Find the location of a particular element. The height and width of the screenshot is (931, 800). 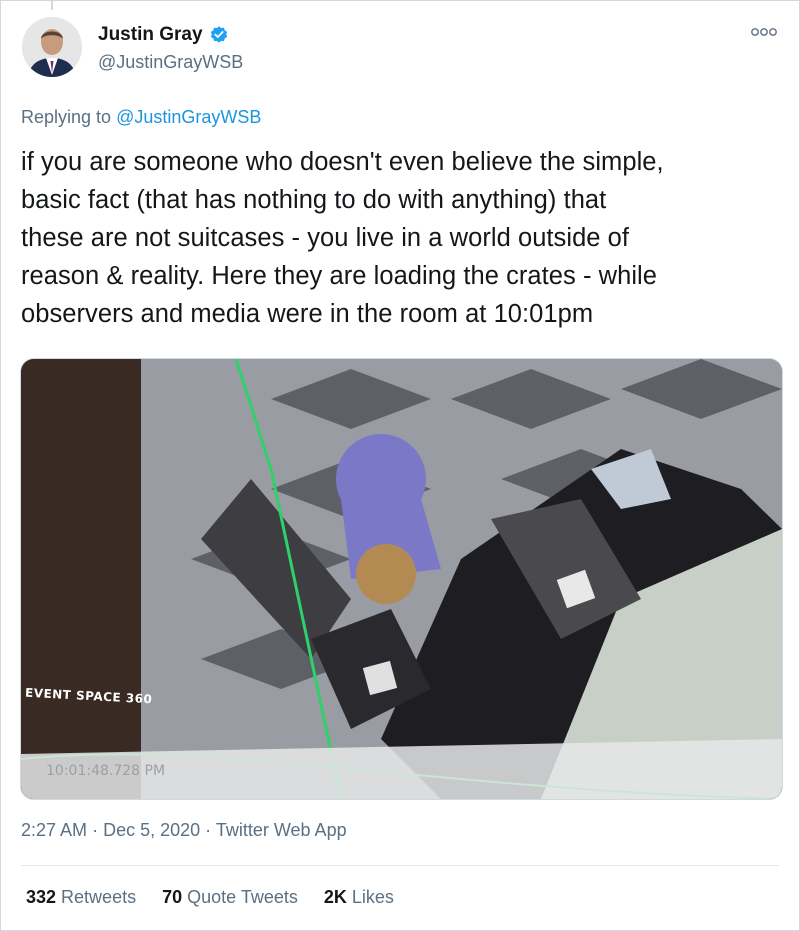

thread-connector-line is located at coordinates (52, 5).